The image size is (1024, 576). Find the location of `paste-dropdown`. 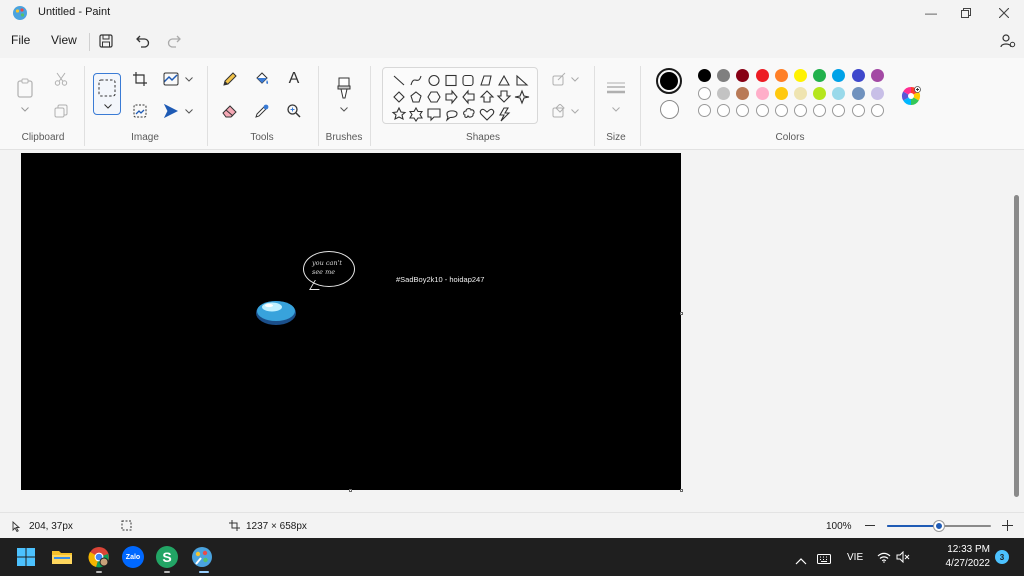

paste-dropdown is located at coordinates (25, 109).